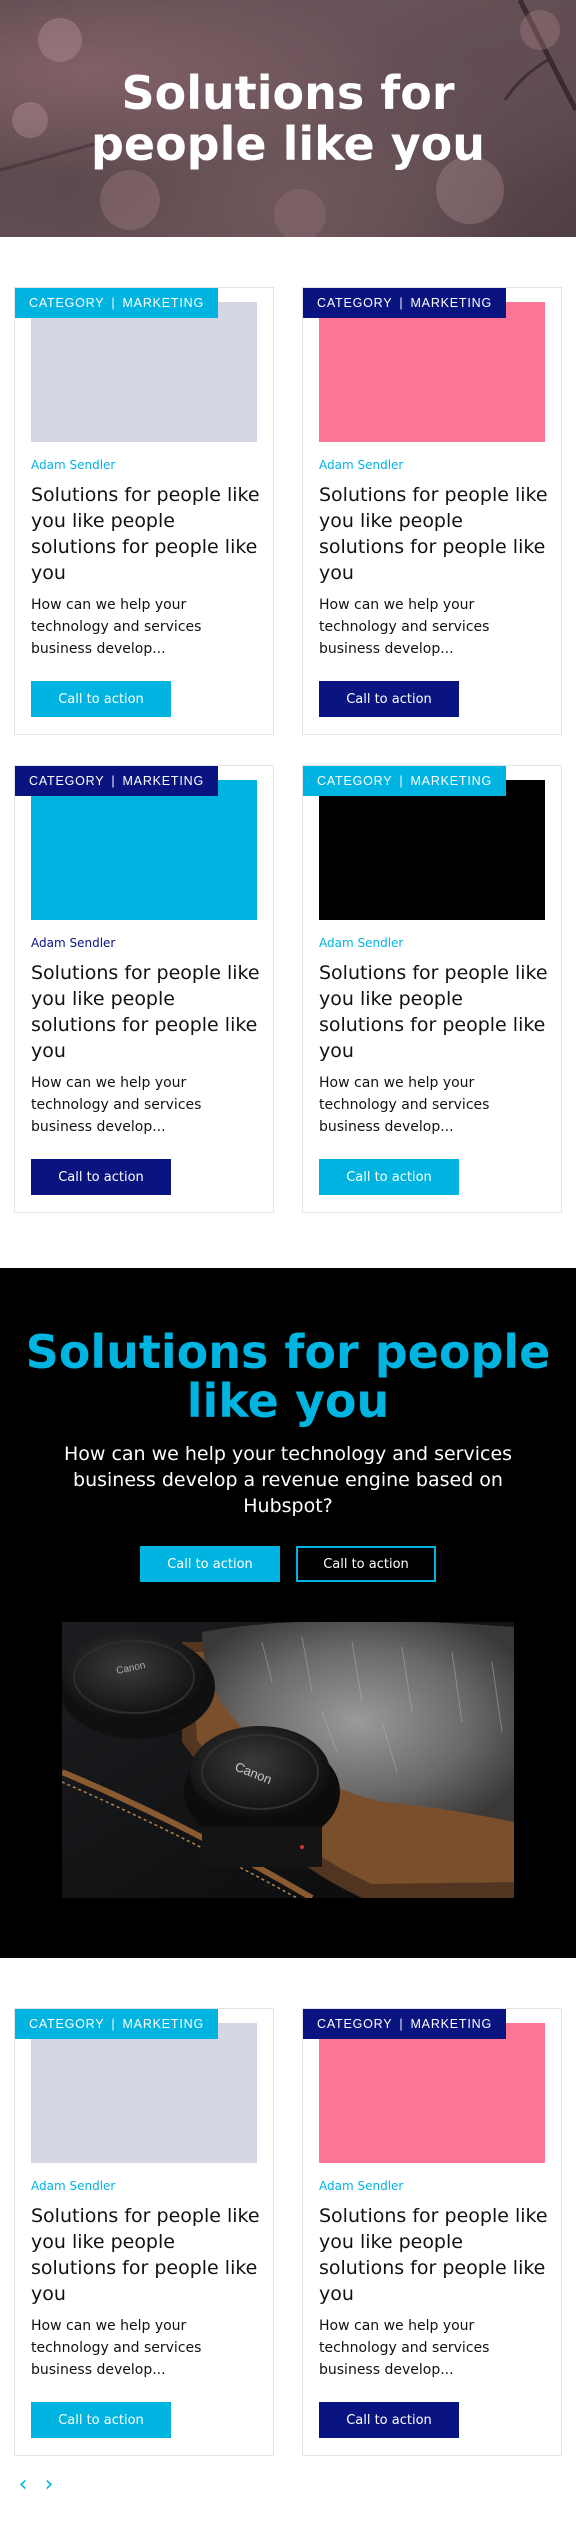 The width and height of the screenshot is (576, 2541). I want to click on feature-title: Solutions for people like you, so click(288, 1376).